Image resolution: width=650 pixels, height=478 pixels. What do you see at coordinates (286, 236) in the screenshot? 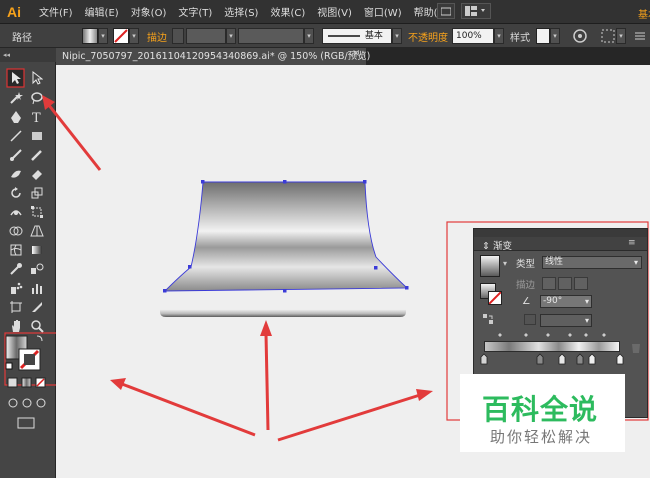
I see `metal-object-shape` at bounding box center [286, 236].